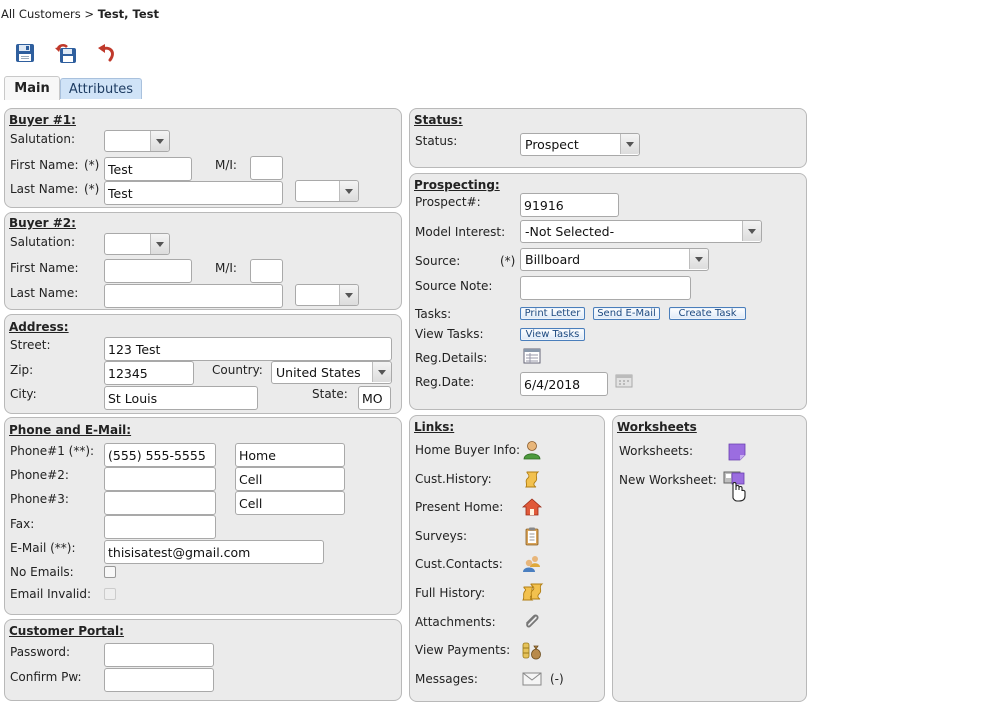  What do you see at coordinates (266, 168) in the screenshot?
I see `buyer1-mi-input` at bounding box center [266, 168].